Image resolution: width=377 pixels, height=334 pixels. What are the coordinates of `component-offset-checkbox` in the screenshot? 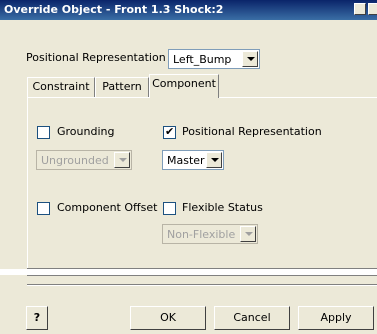 It's located at (43, 208).